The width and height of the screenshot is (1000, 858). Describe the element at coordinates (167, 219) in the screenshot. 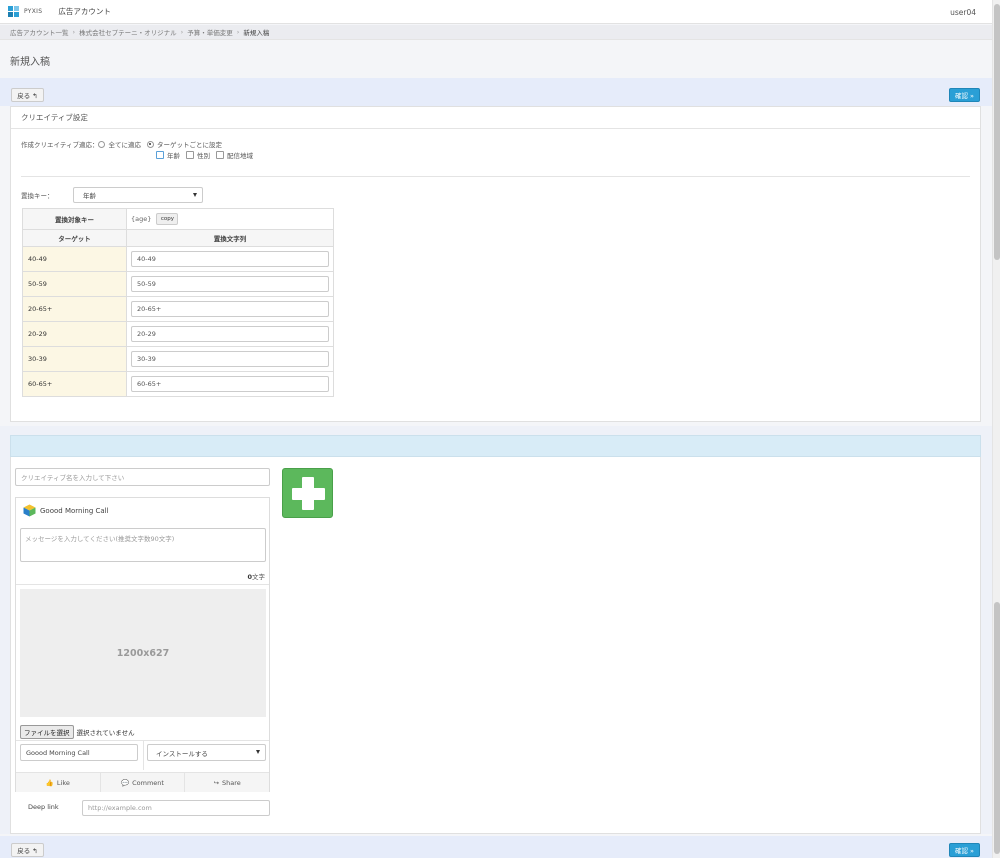

I see `copy-button: copy` at that location.